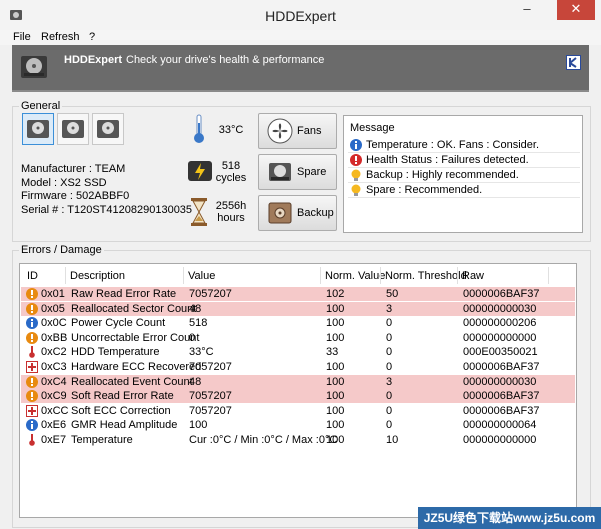 The width and height of the screenshot is (601, 529). What do you see at coordinates (527, 10) in the screenshot?
I see `minimize-button: –` at bounding box center [527, 10].